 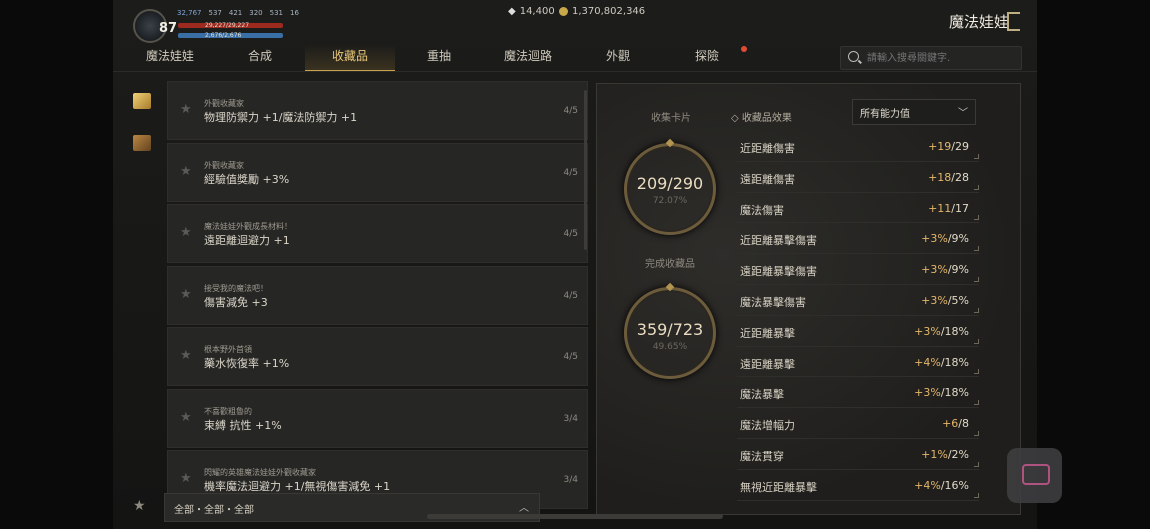 What do you see at coordinates (963, 424) in the screenshot?
I see `effect-cap: /8` at bounding box center [963, 424].